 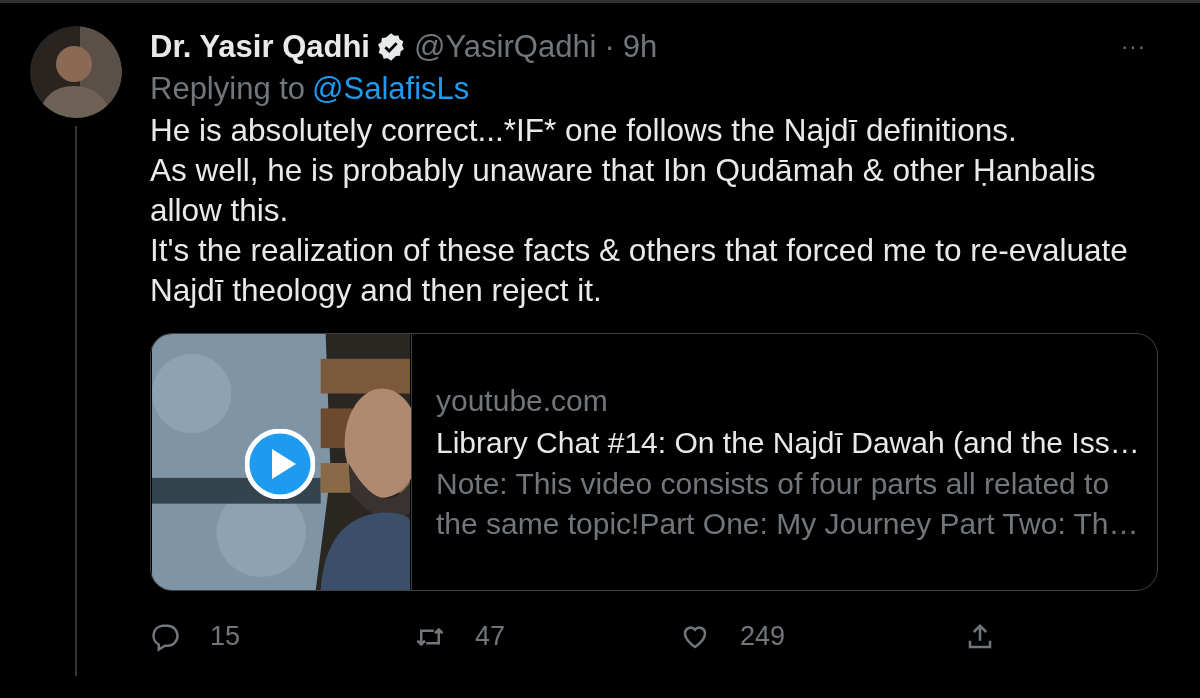 What do you see at coordinates (282, 636) in the screenshot?
I see `reply-button: 15` at bounding box center [282, 636].